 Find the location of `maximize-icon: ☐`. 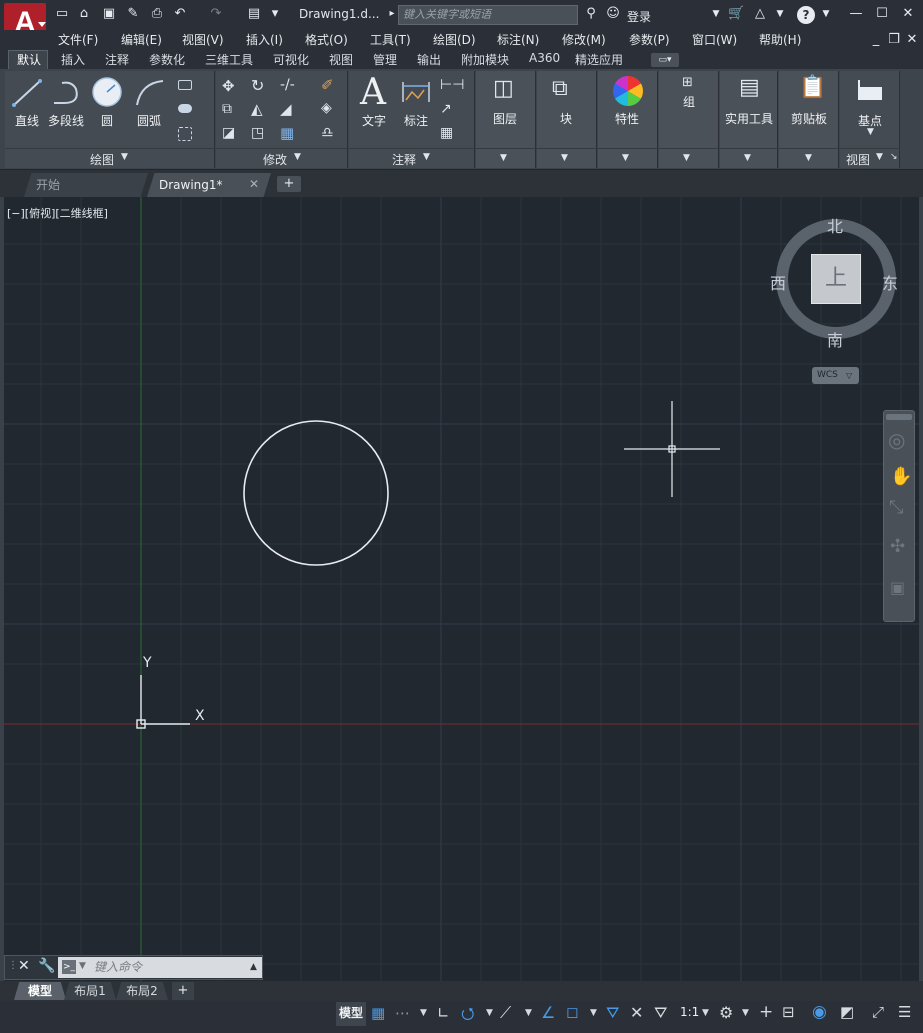

maximize-icon: ☐ is located at coordinates (882, 14).